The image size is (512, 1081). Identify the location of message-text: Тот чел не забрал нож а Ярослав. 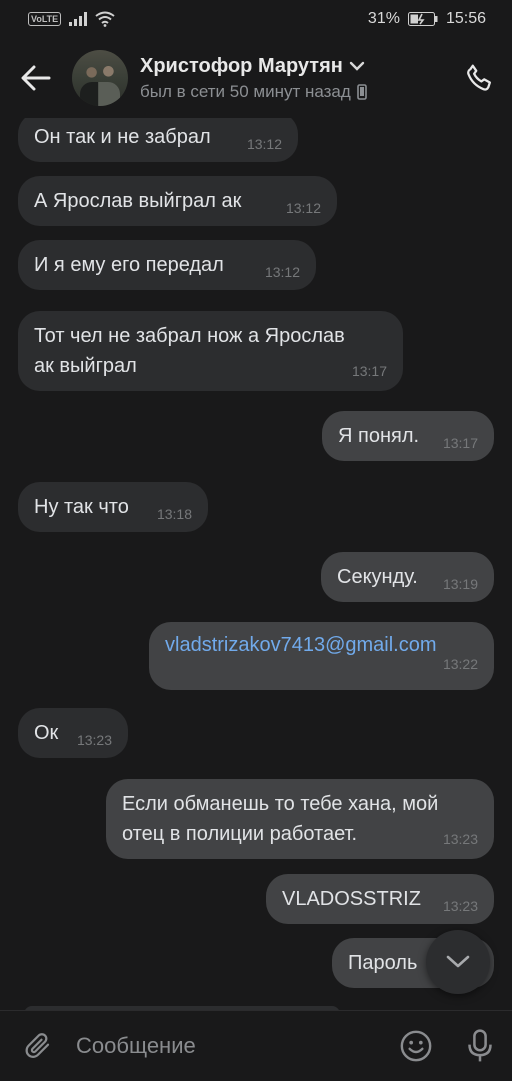
(189, 336).